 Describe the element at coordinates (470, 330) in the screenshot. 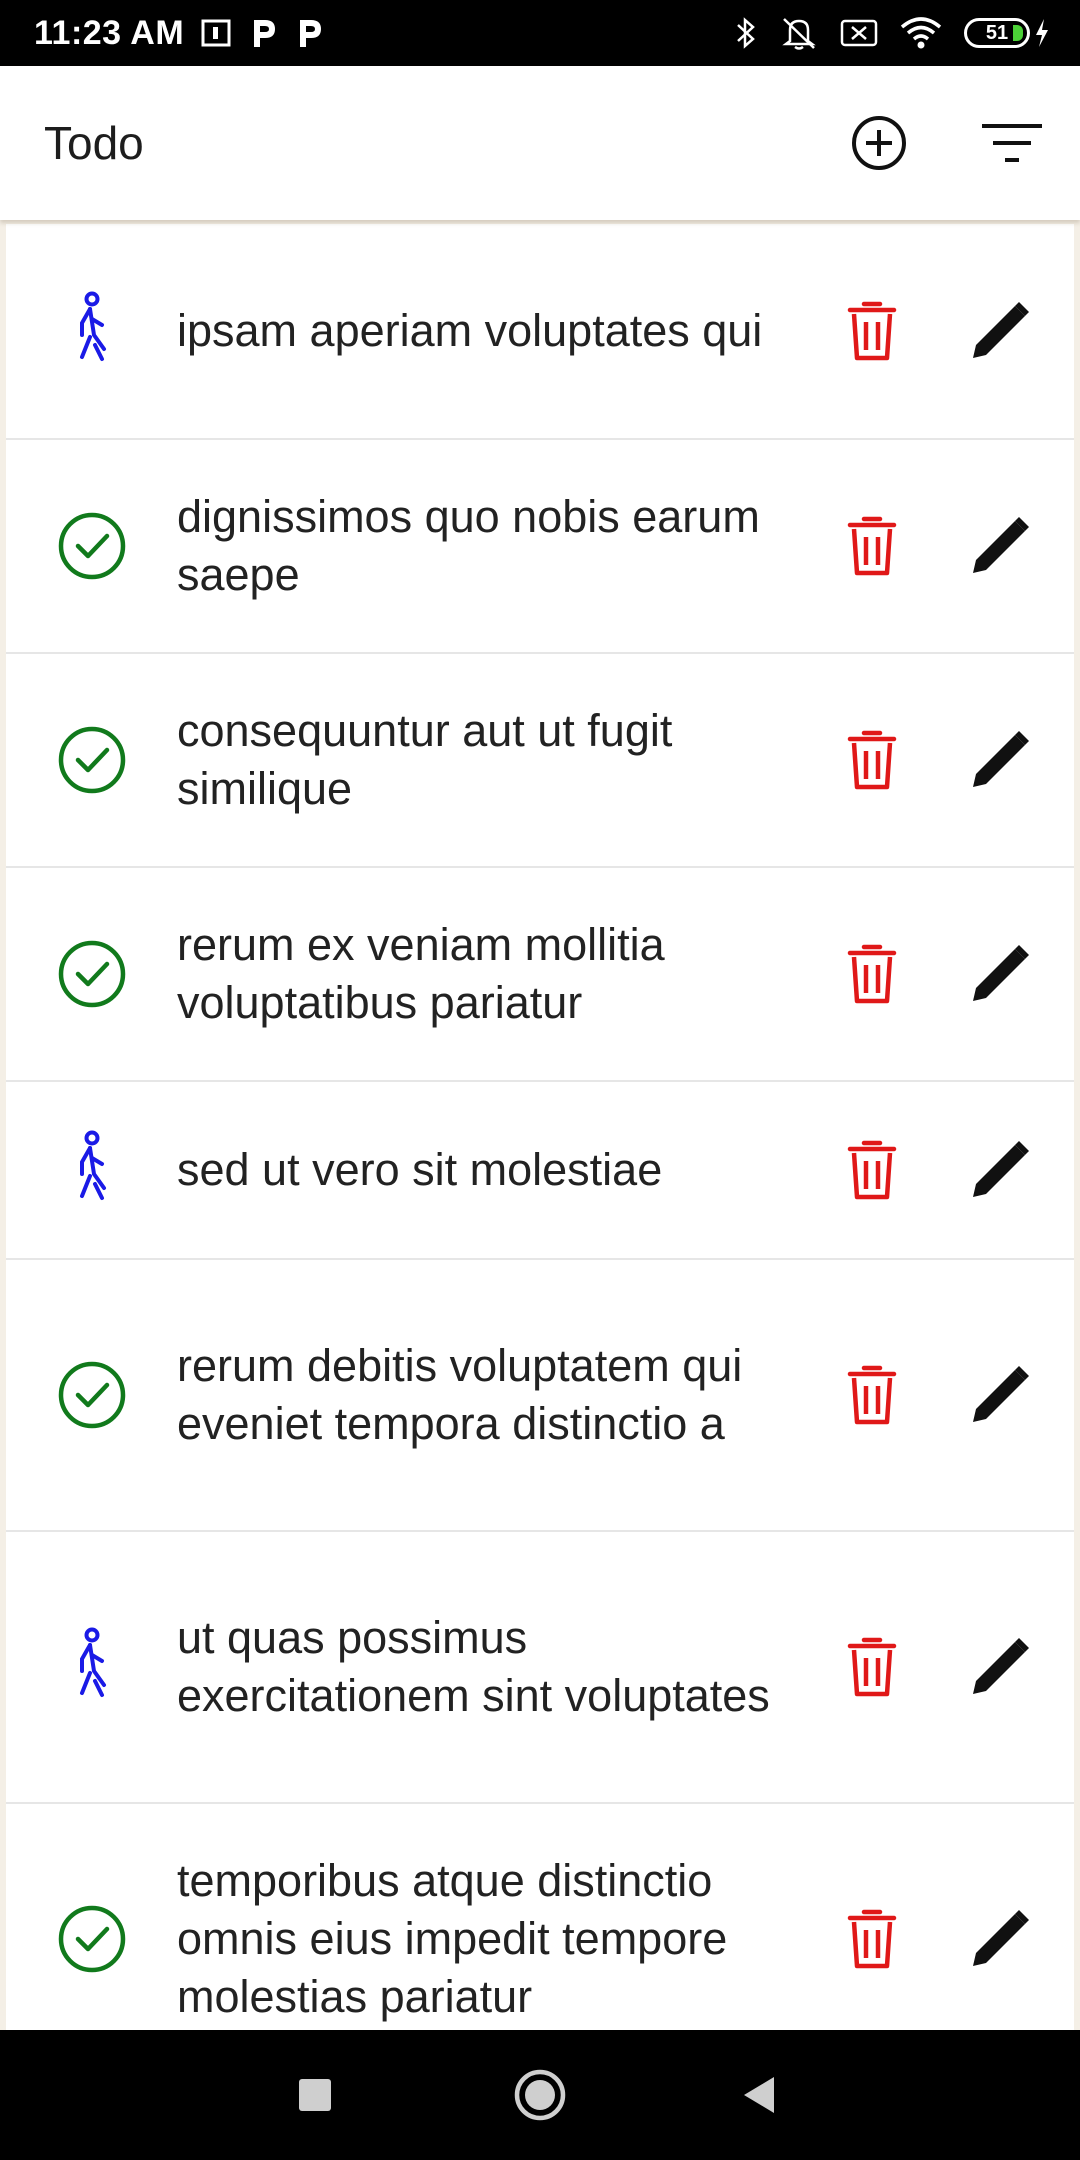

I see `todo-text: ipsam aperiam voluptates qui` at that location.